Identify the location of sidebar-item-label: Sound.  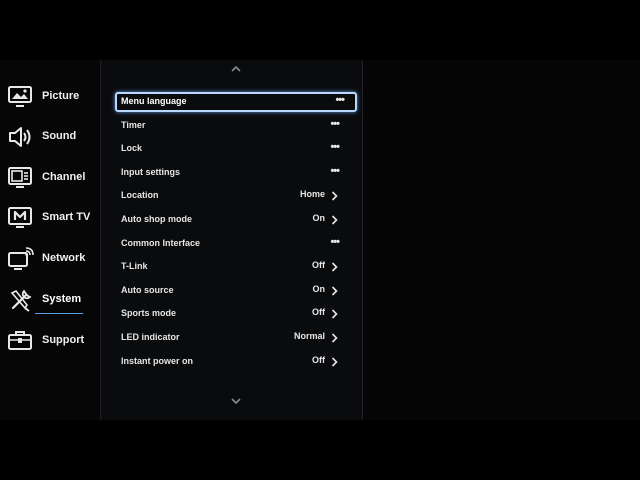
(59, 136).